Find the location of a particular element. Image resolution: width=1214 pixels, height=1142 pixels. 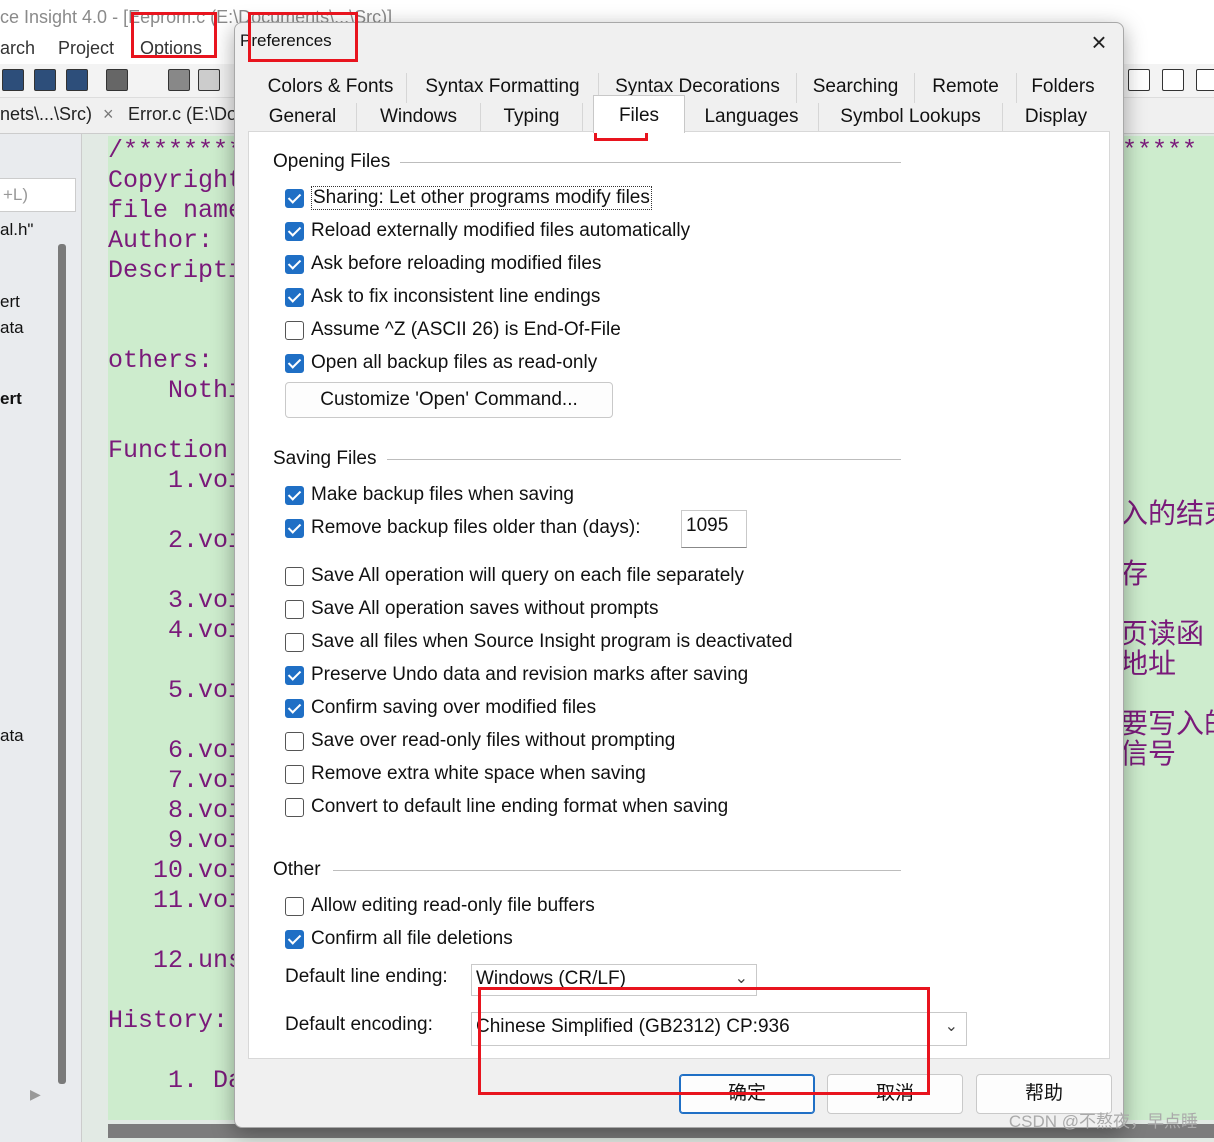

ok-button: 确定 is located at coordinates (747, 1094).